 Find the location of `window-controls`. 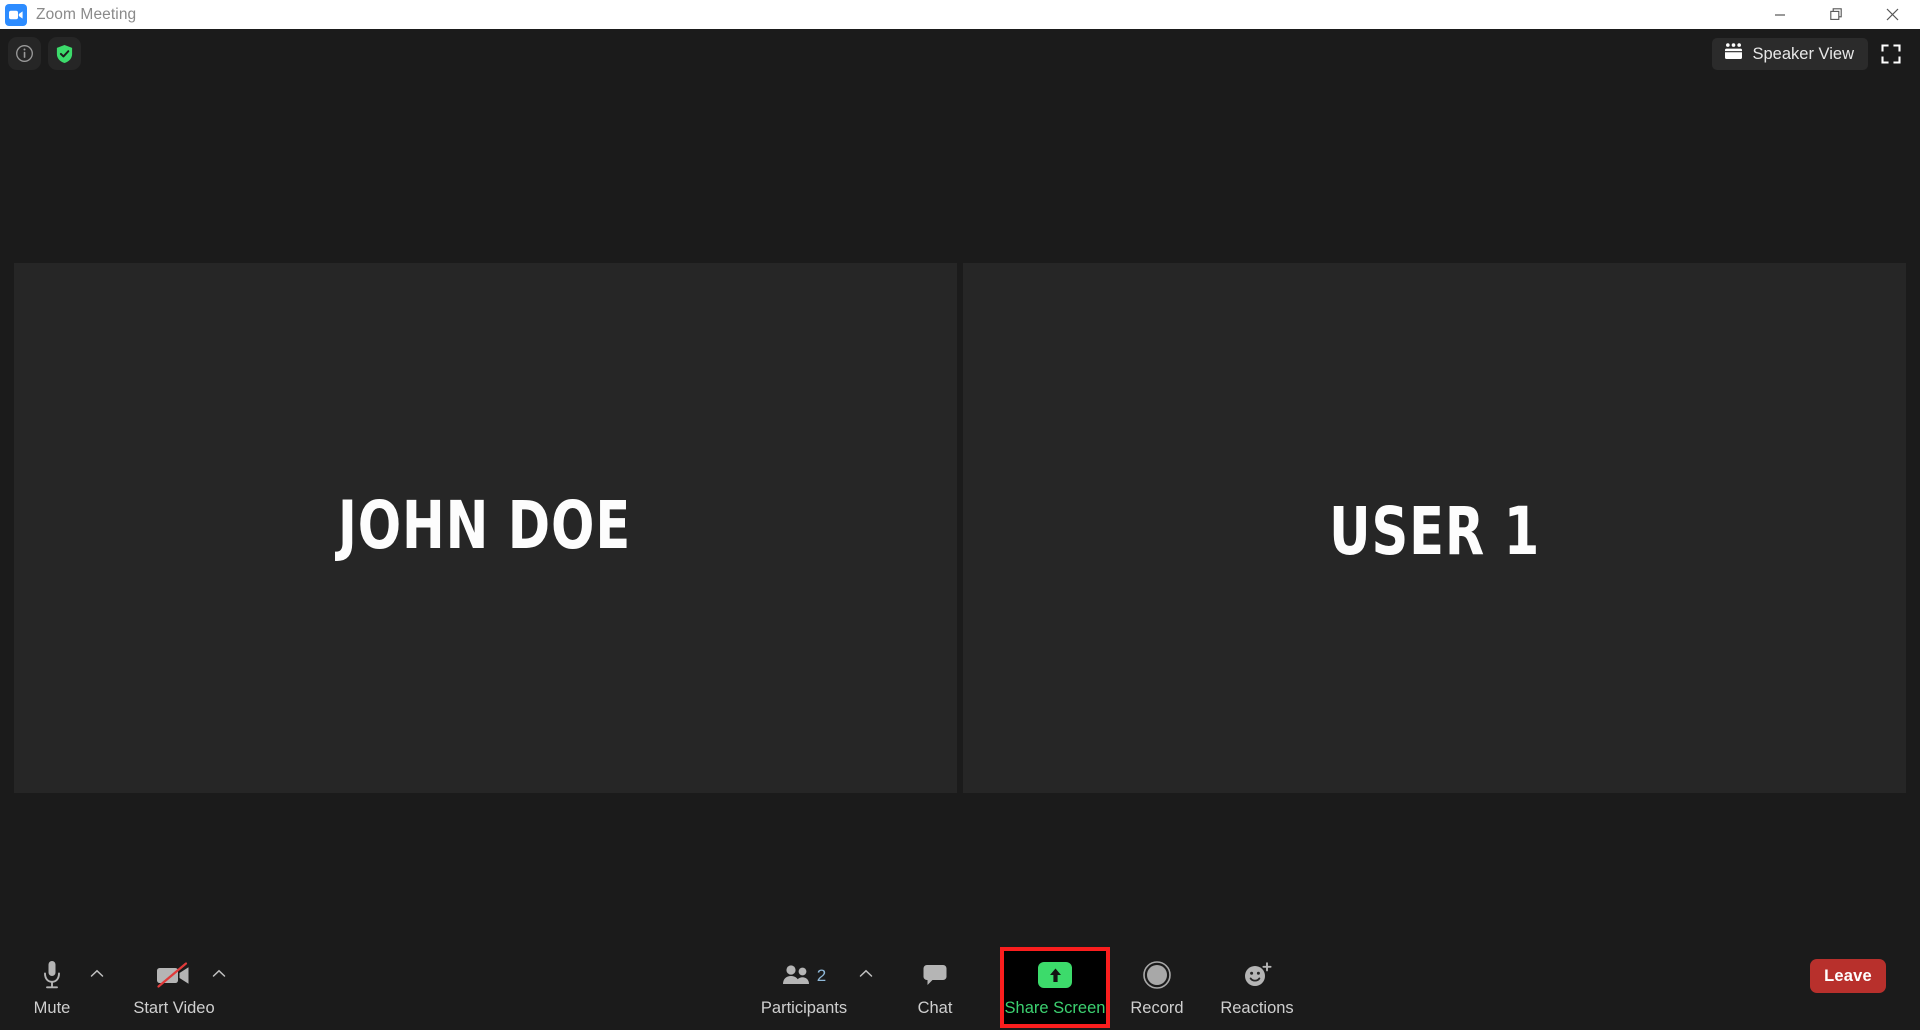

window-controls is located at coordinates (1836, 14).